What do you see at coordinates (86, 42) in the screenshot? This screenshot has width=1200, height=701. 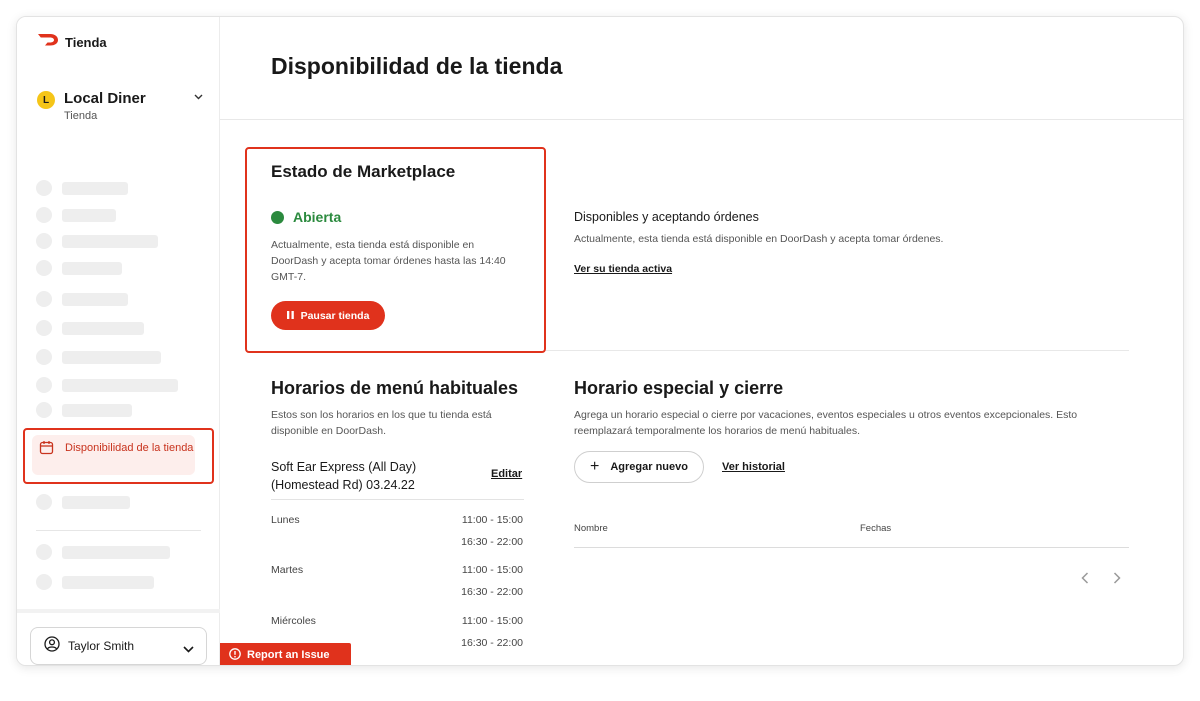 I see `brand-name: Tienda` at bounding box center [86, 42].